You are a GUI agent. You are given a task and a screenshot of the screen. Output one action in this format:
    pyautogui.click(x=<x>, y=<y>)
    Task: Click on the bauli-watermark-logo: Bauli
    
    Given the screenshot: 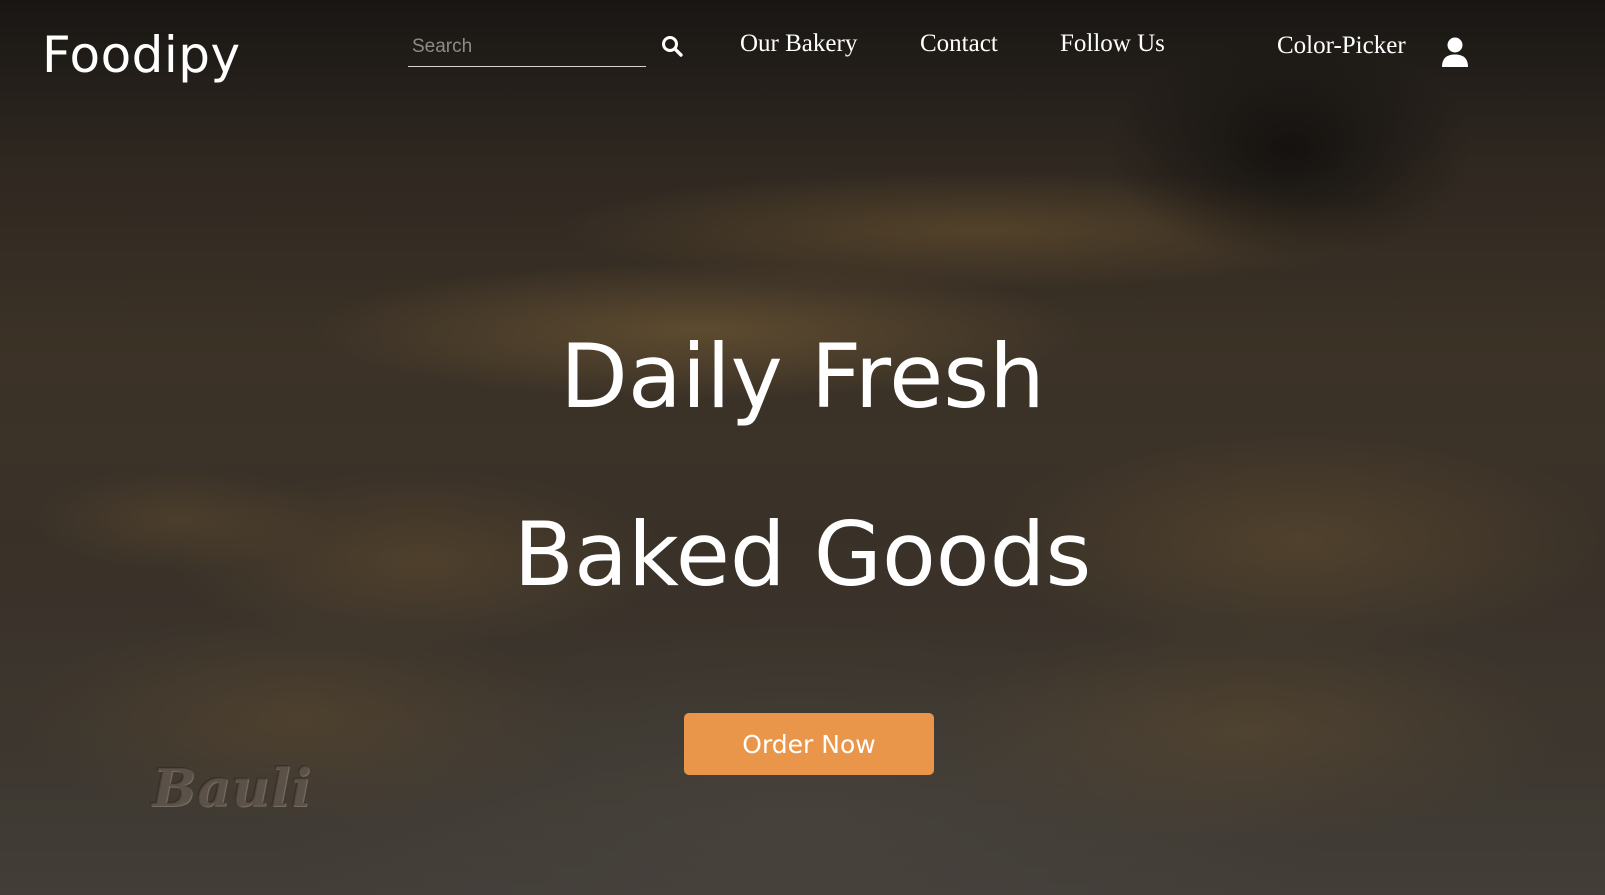 What is the action you would take?
    pyautogui.click(x=232, y=788)
    